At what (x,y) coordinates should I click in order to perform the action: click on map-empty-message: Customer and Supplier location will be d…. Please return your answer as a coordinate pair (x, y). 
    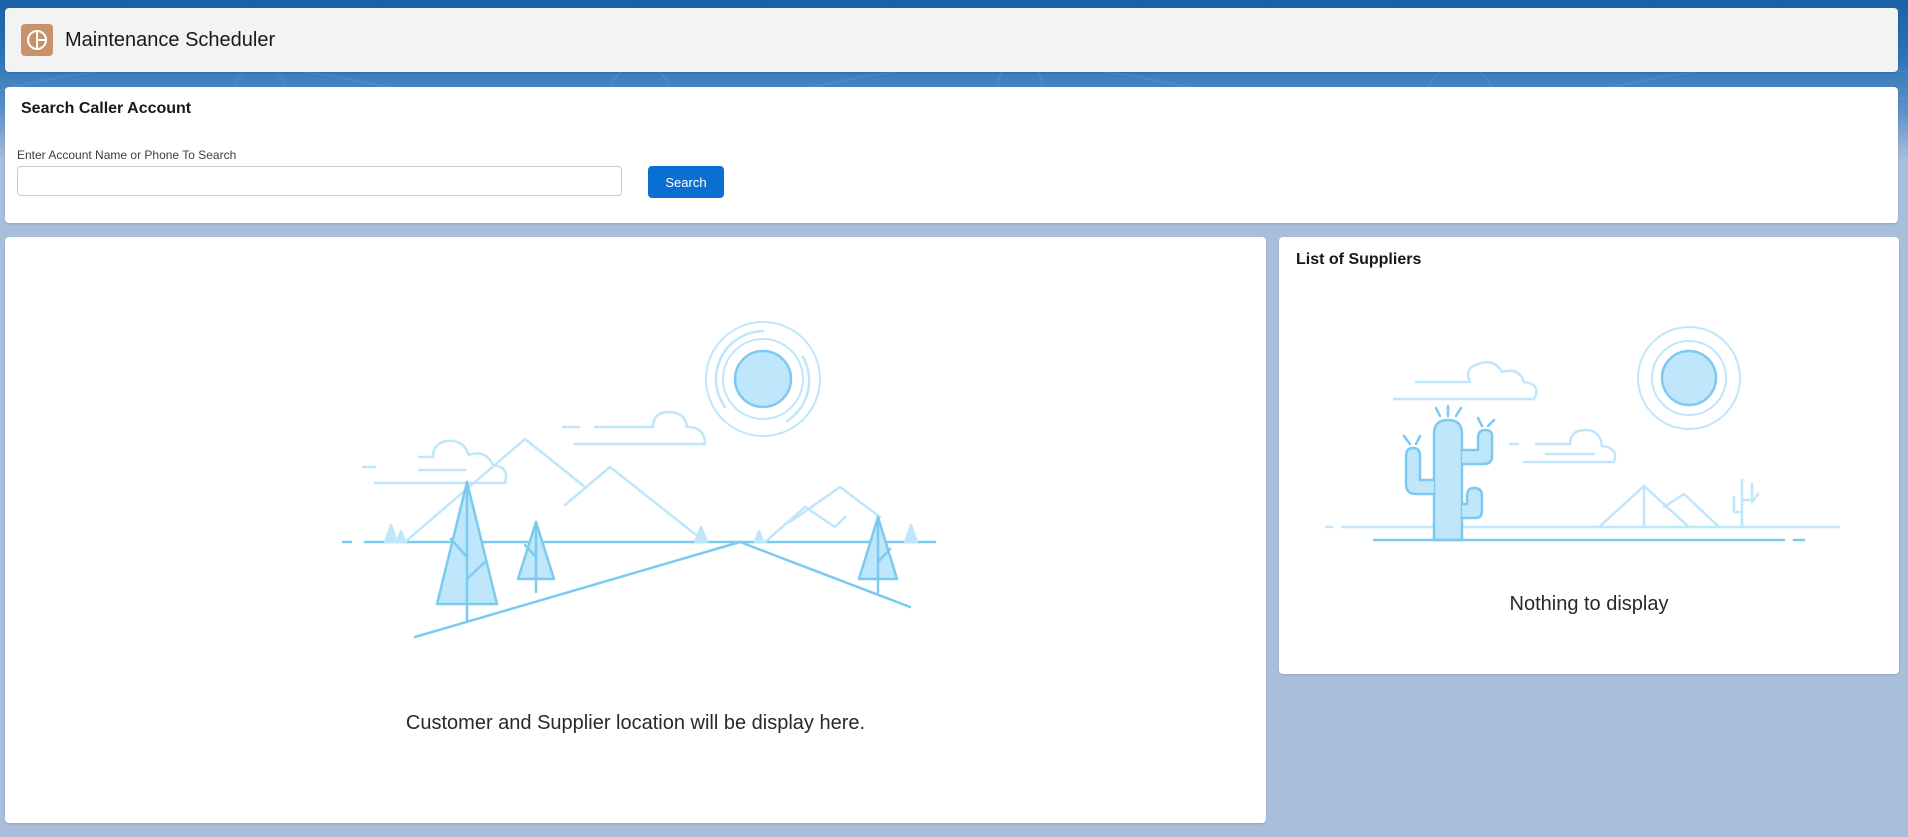
    Looking at the image, I should click on (635, 723).